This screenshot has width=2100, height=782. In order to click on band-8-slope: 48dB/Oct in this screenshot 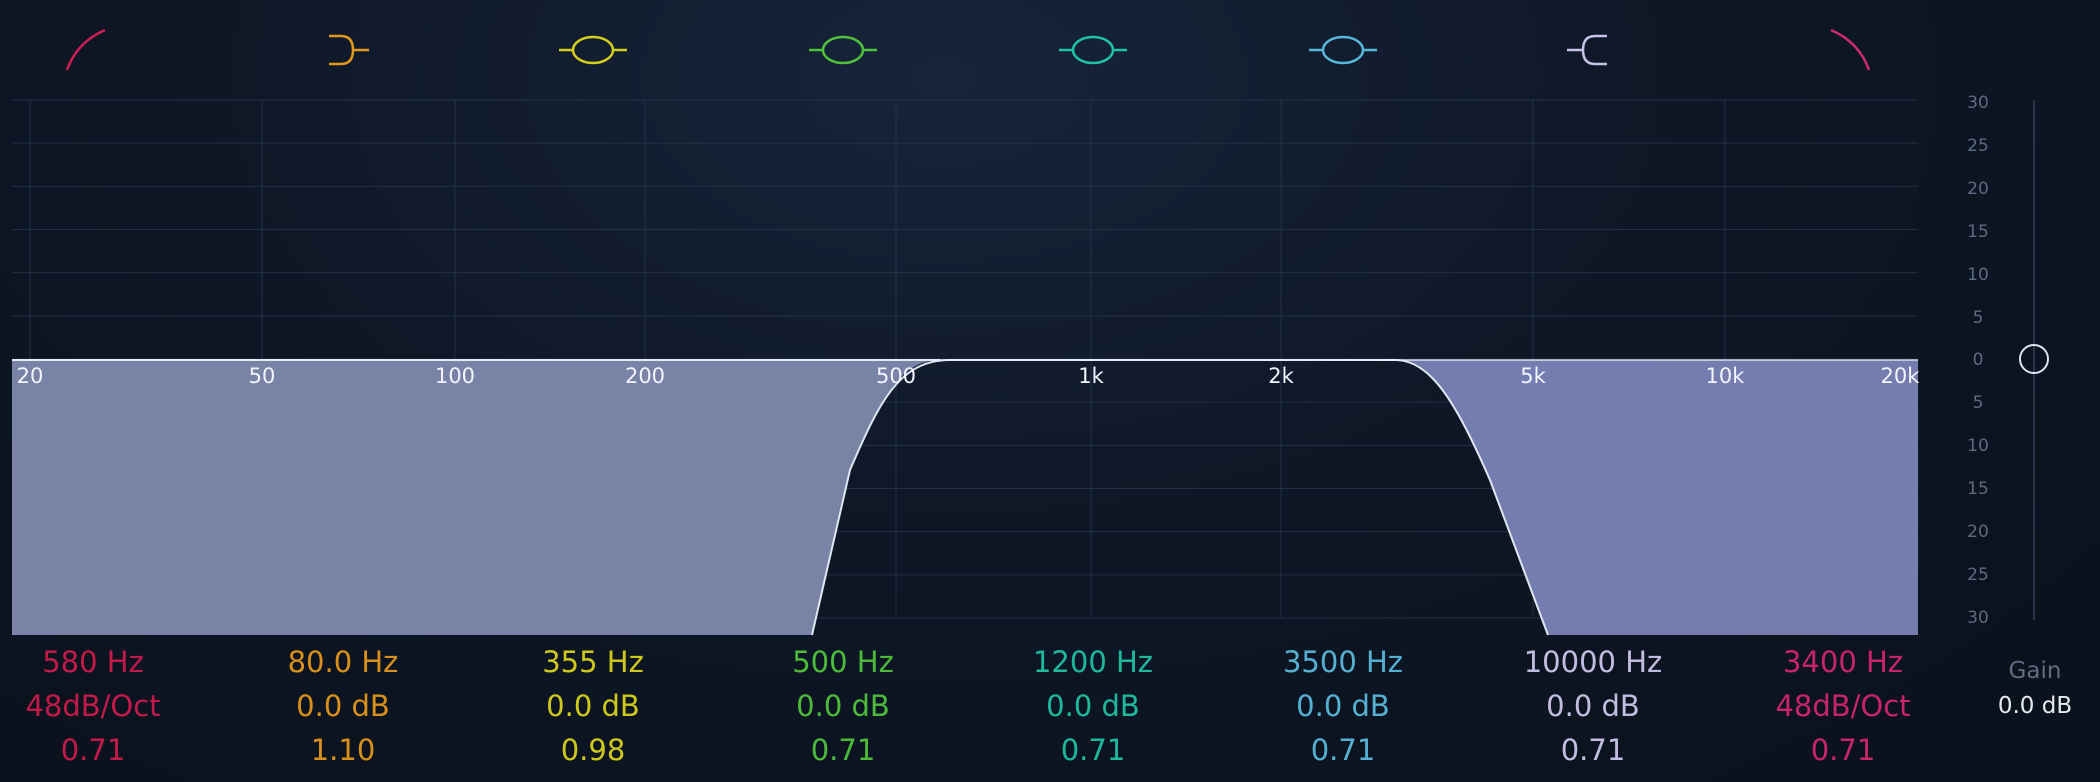, I will do `click(1843, 706)`.